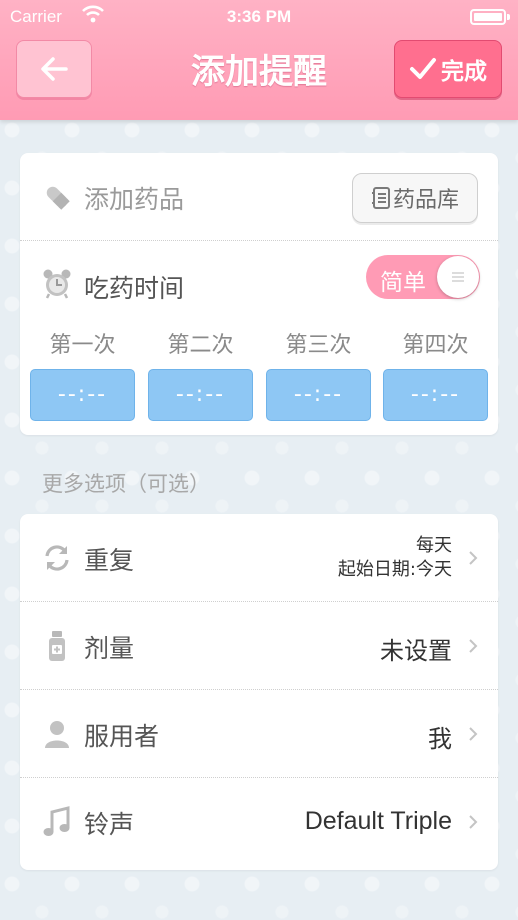  I want to click on time-slot-3: 第三次 --:--, so click(318, 374).